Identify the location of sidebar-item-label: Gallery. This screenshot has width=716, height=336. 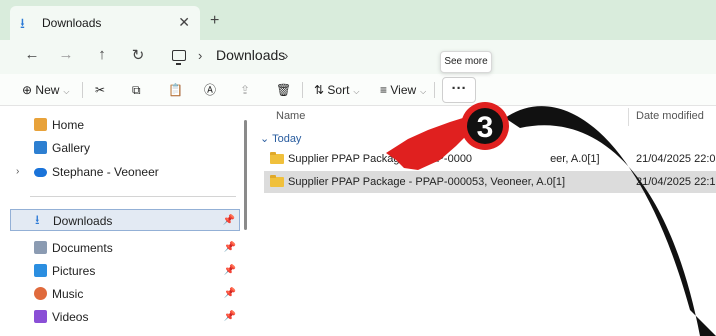
(71, 148).